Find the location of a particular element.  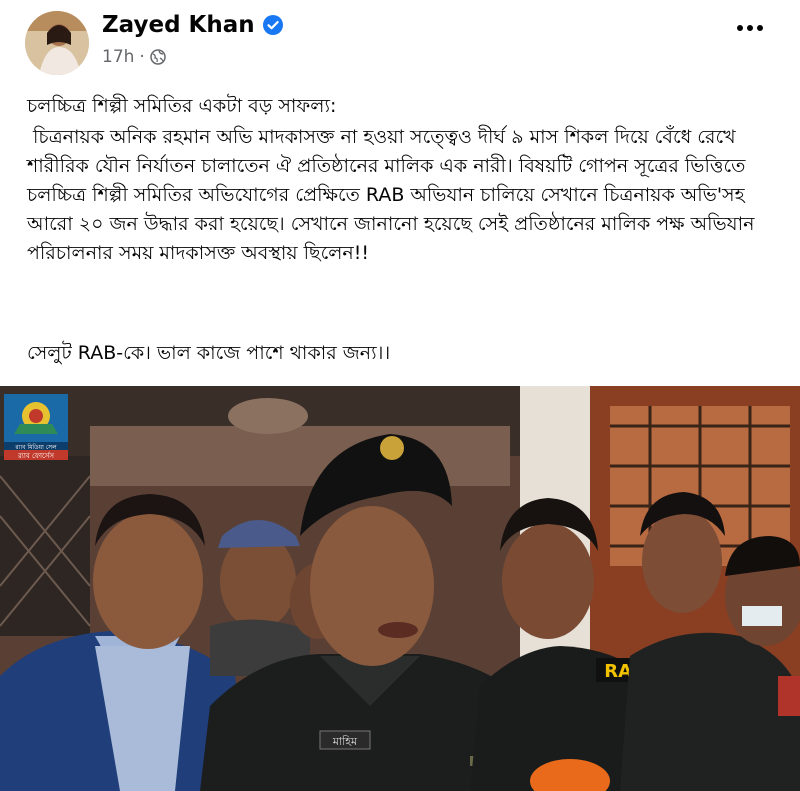

logo-caption-2: র‌্যাব ফোর্সেস is located at coordinates (35, 456).